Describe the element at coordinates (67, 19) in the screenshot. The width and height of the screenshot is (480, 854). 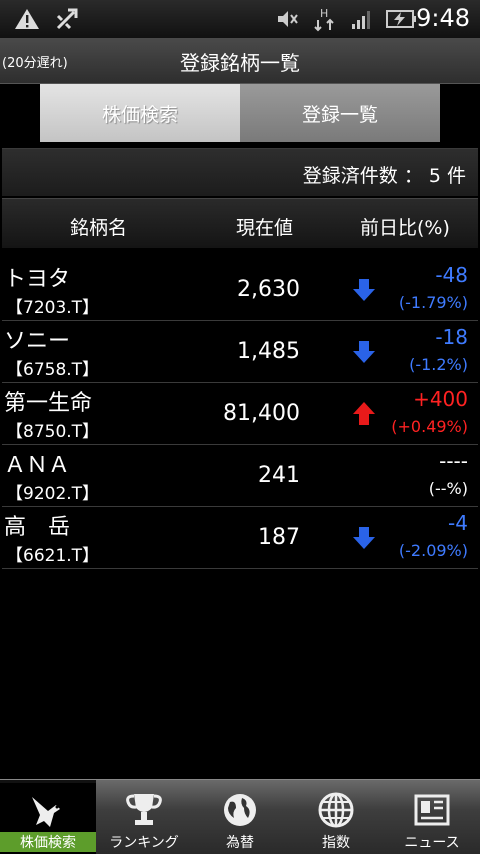
I see `usb-debug-icon` at that location.